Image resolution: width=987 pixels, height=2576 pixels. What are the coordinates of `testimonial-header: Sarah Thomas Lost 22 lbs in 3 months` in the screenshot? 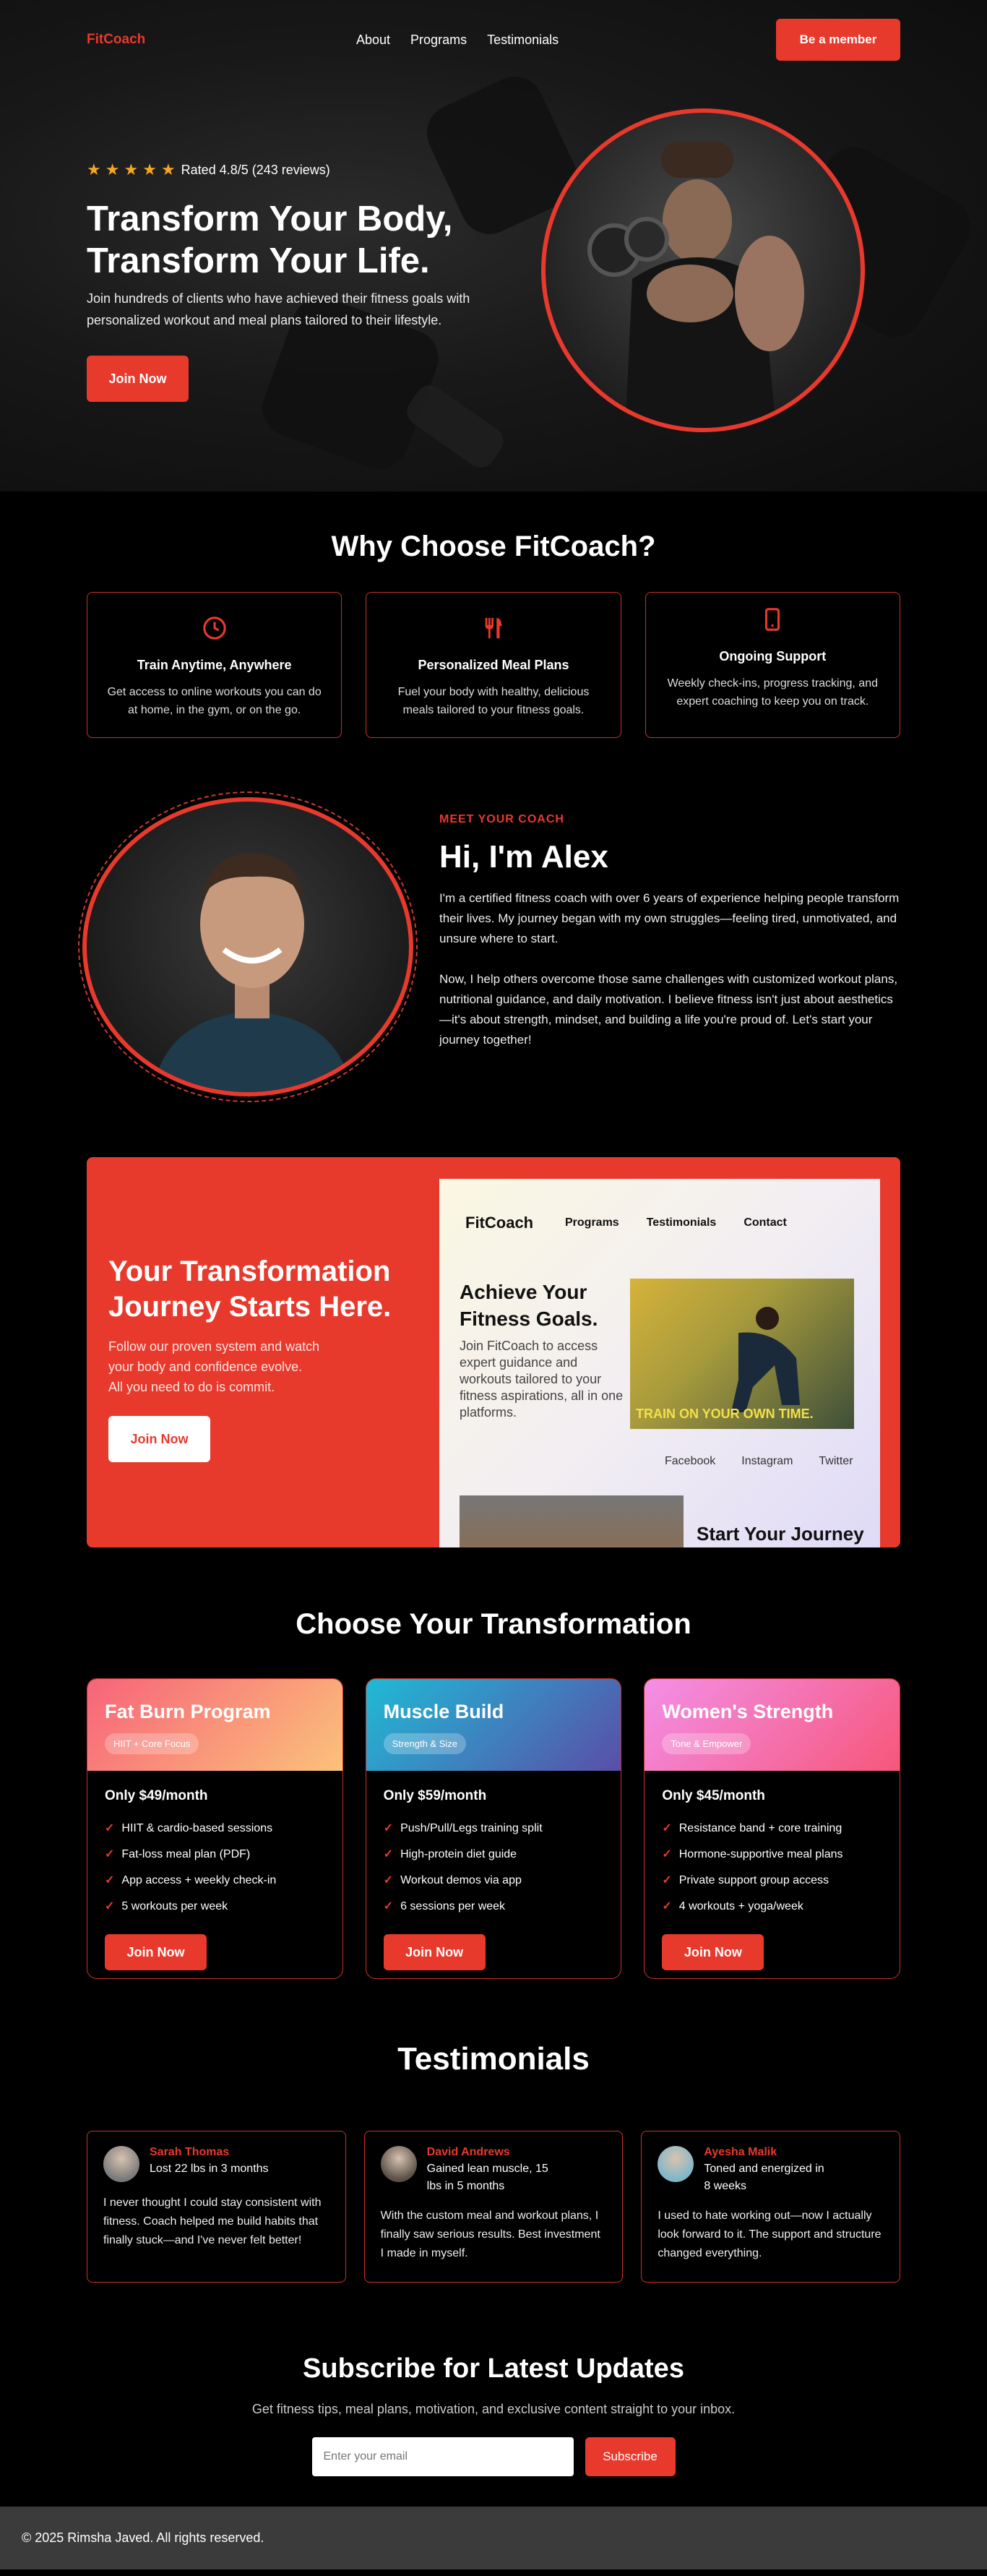 It's located at (216, 2164).